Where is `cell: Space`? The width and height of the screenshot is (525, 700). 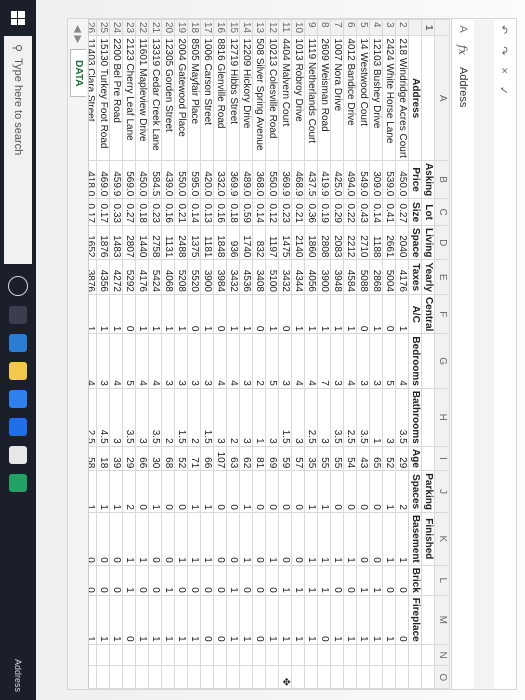
cell: Space is located at coordinates (415, 242).